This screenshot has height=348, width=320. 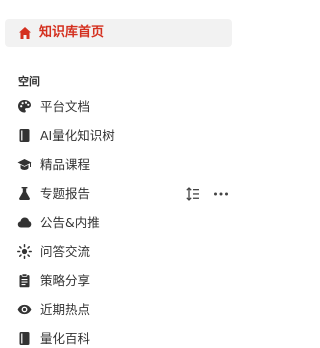 I want to click on sidebar-item-quant-encyclopedia: 量化百科, so click(x=125, y=337).